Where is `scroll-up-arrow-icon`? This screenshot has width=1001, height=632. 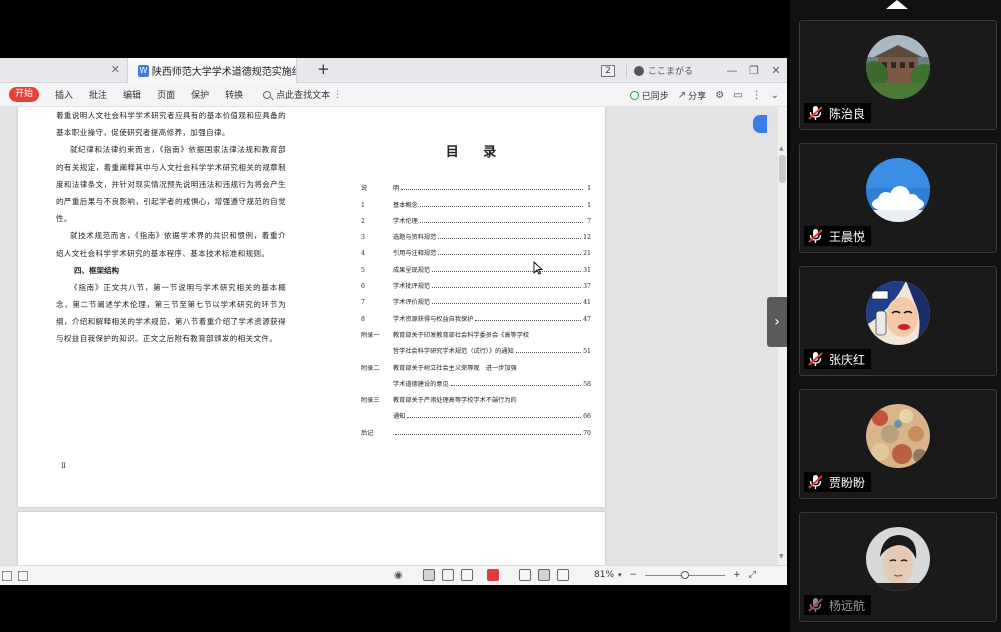 scroll-up-arrow-icon is located at coordinates (897, 4).